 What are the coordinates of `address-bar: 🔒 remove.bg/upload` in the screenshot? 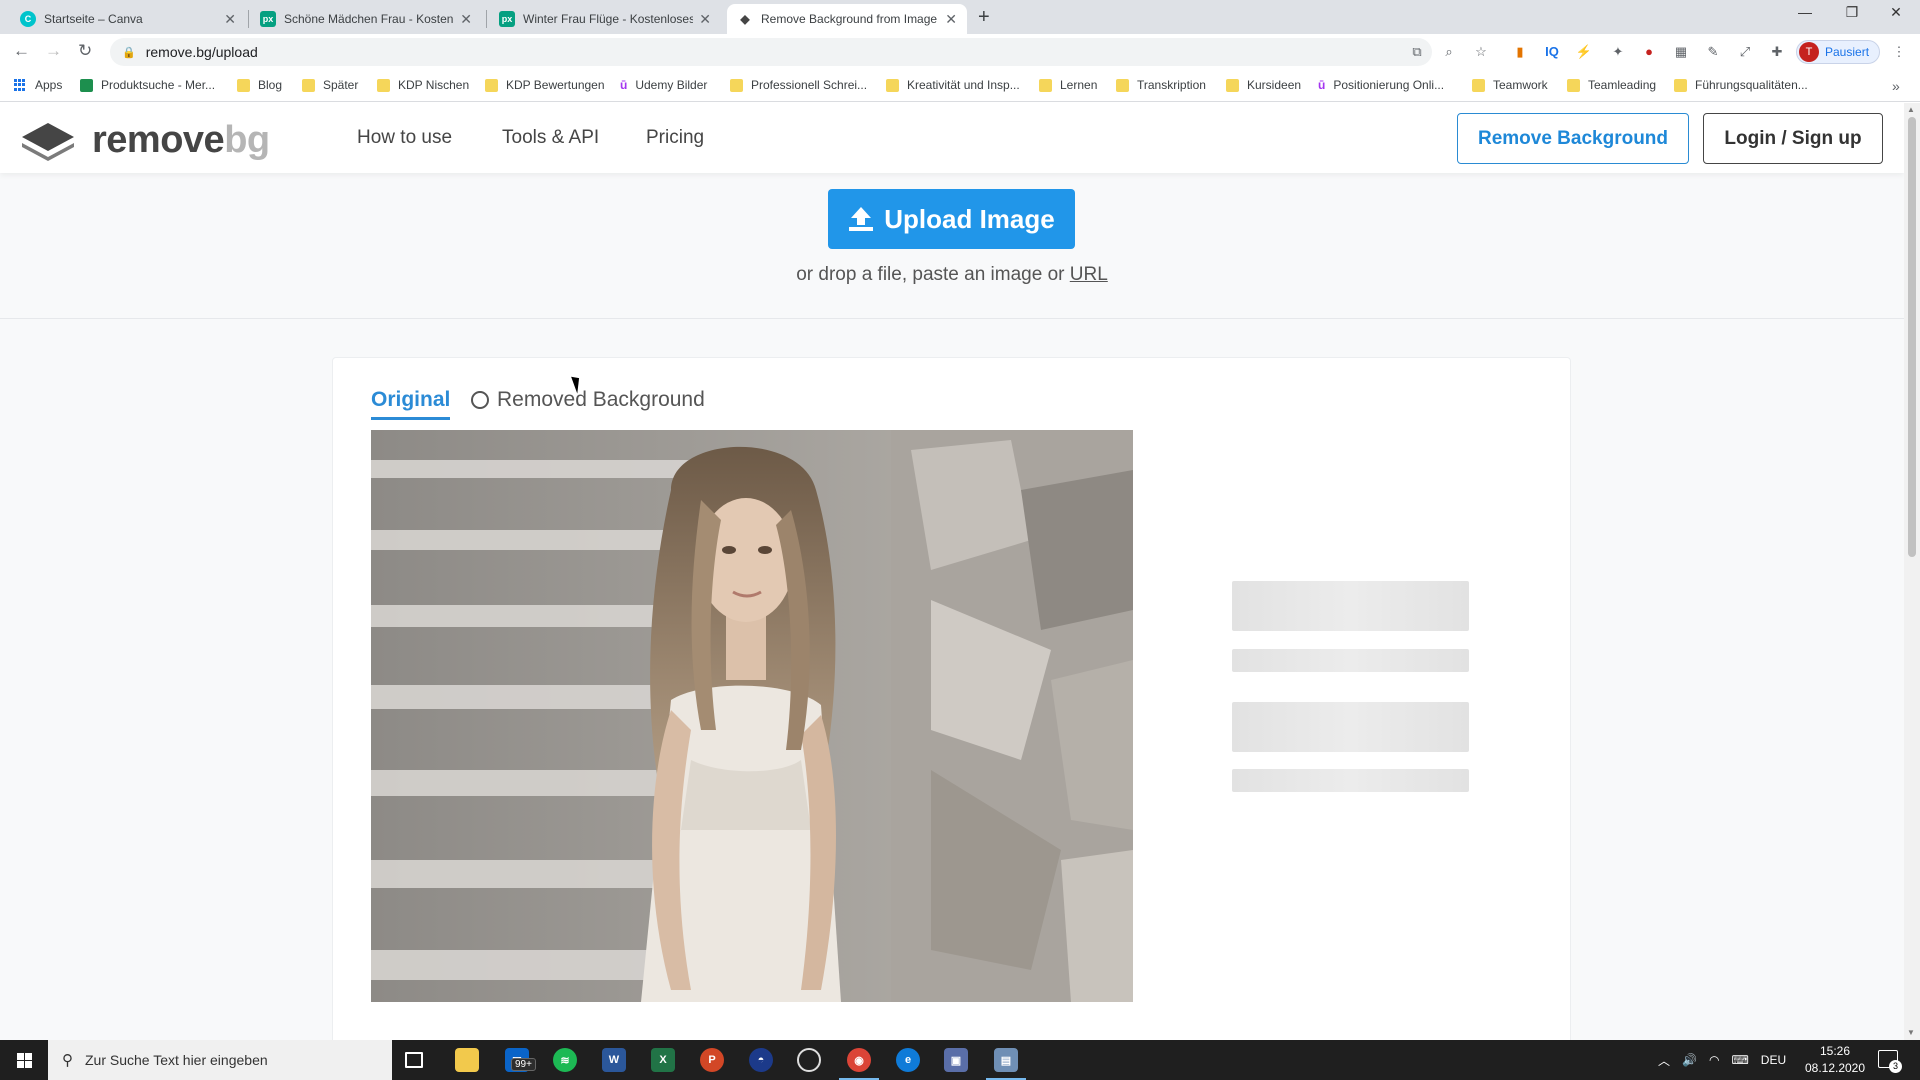 It's located at (771, 52).